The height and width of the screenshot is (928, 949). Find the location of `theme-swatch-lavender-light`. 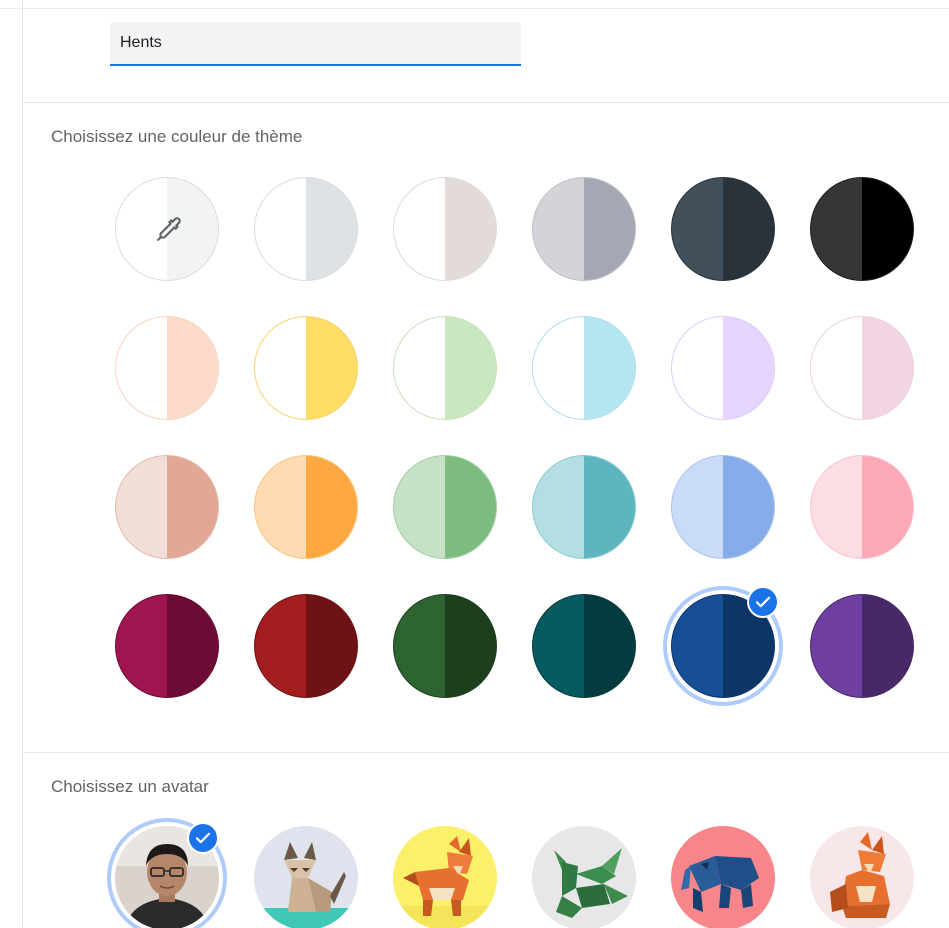

theme-swatch-lavender-light is located at coordinates (723, 368).